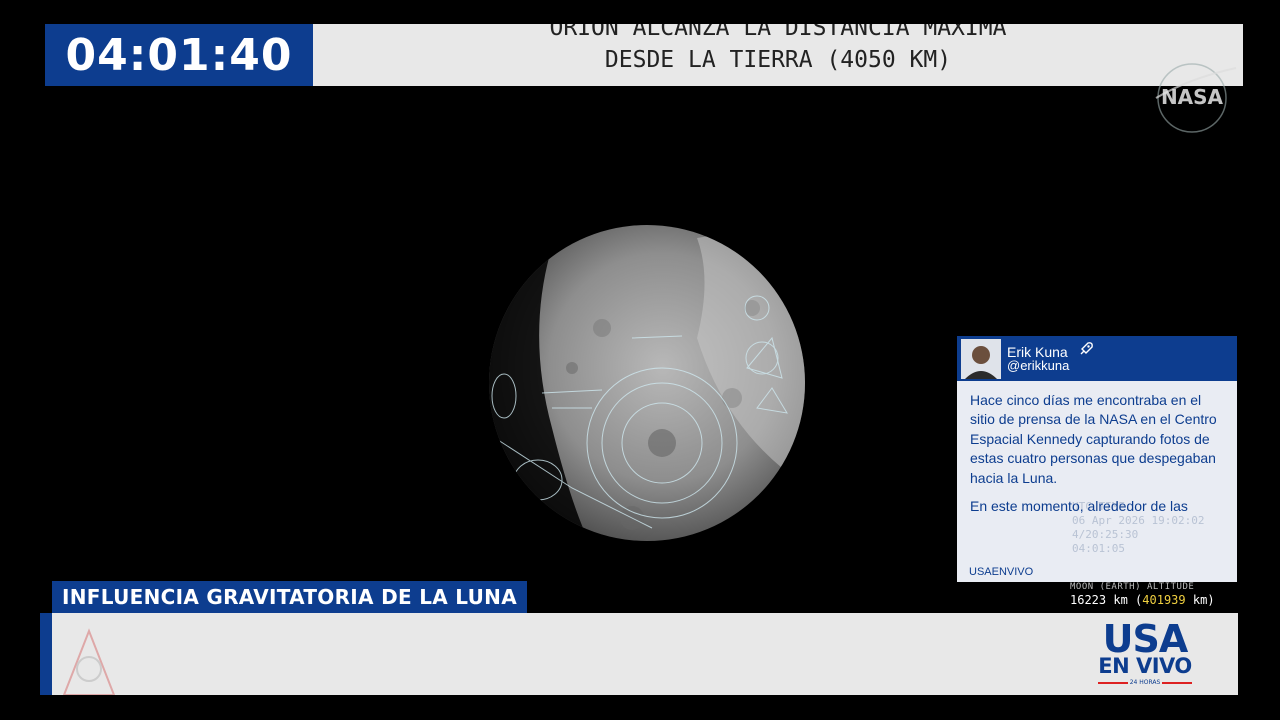  I want to click on nasa-wordmark: NASA, so click(1192, 97).